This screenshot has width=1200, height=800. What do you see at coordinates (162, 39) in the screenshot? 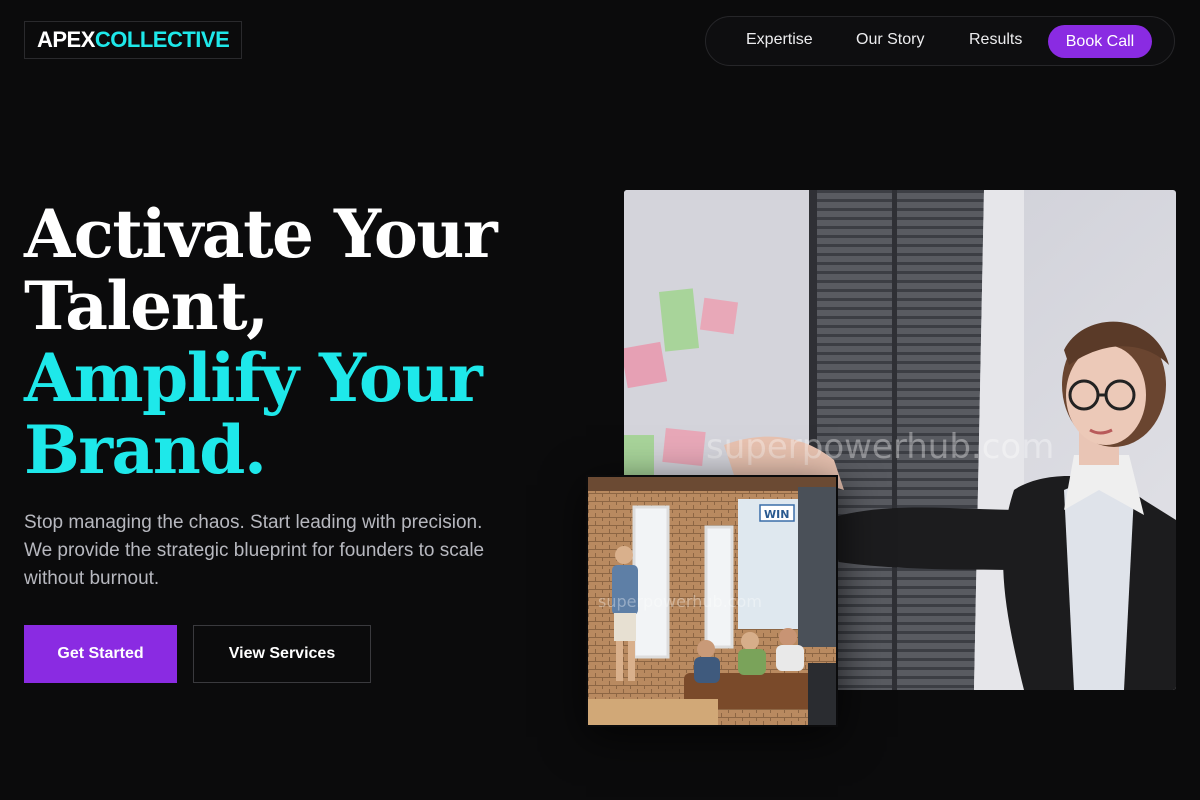
I see `brand-logo-part-2: COLLECTIVE` at bounding box center [162, 39].